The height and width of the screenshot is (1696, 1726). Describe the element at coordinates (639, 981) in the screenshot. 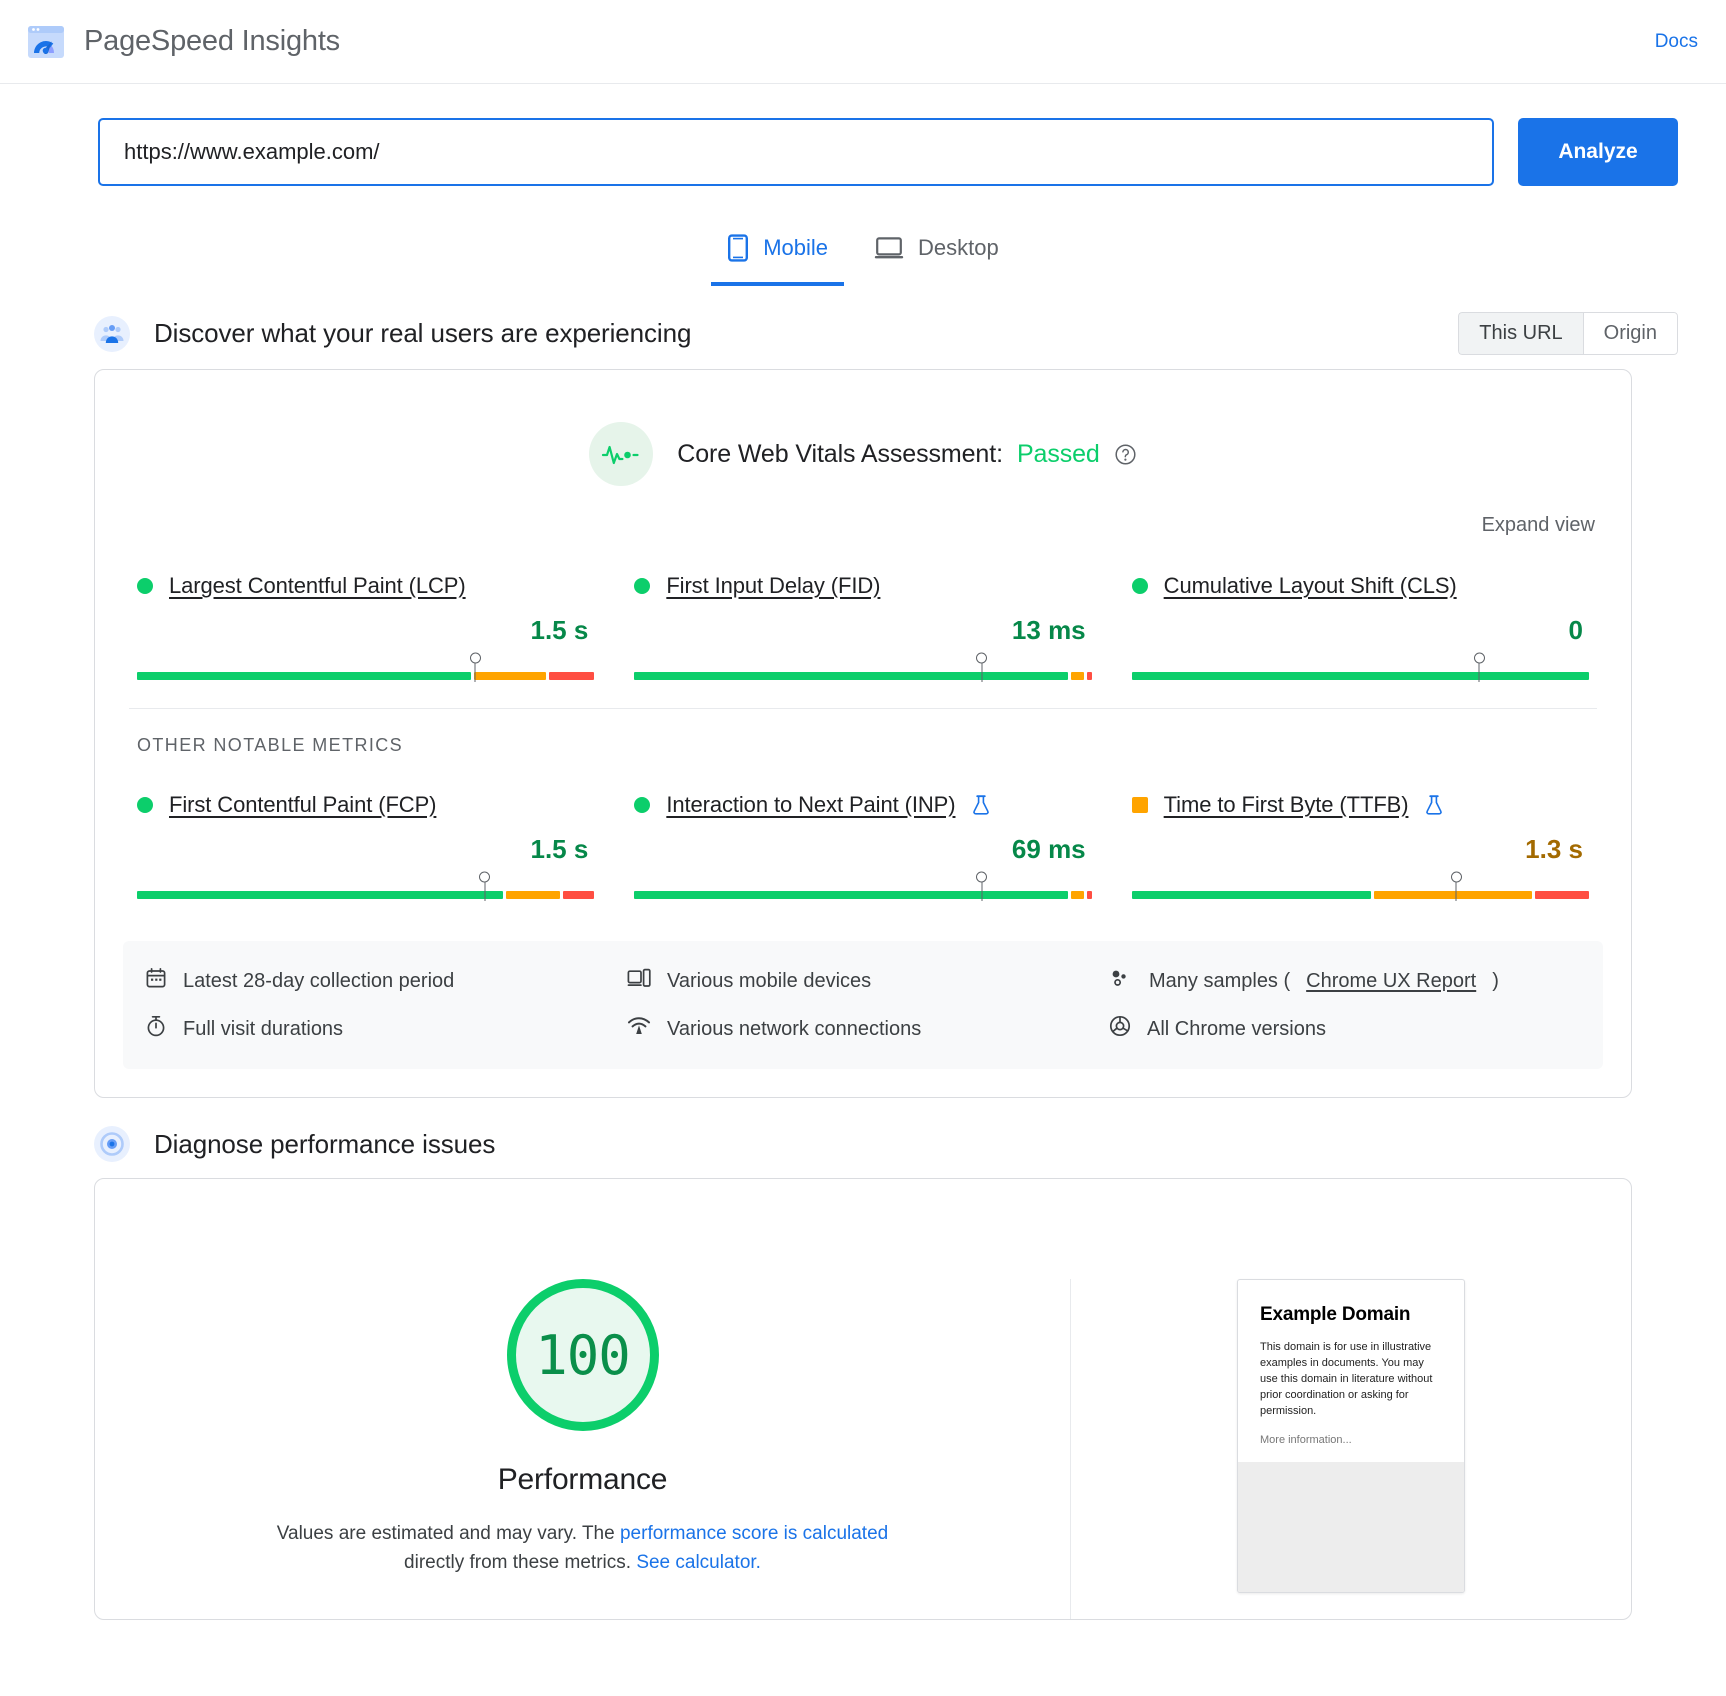

I see `devices-icon` at that location.